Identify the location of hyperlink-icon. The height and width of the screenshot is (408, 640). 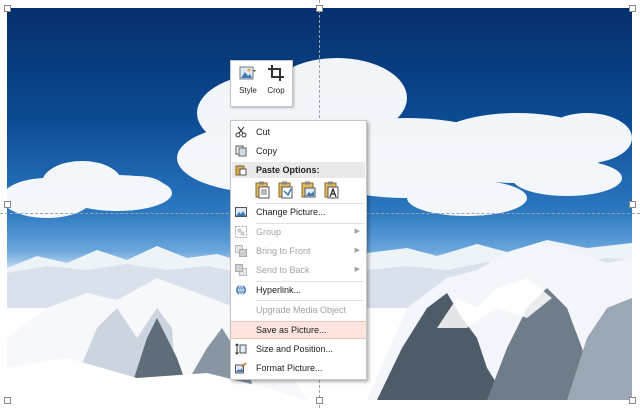
(241, 290).